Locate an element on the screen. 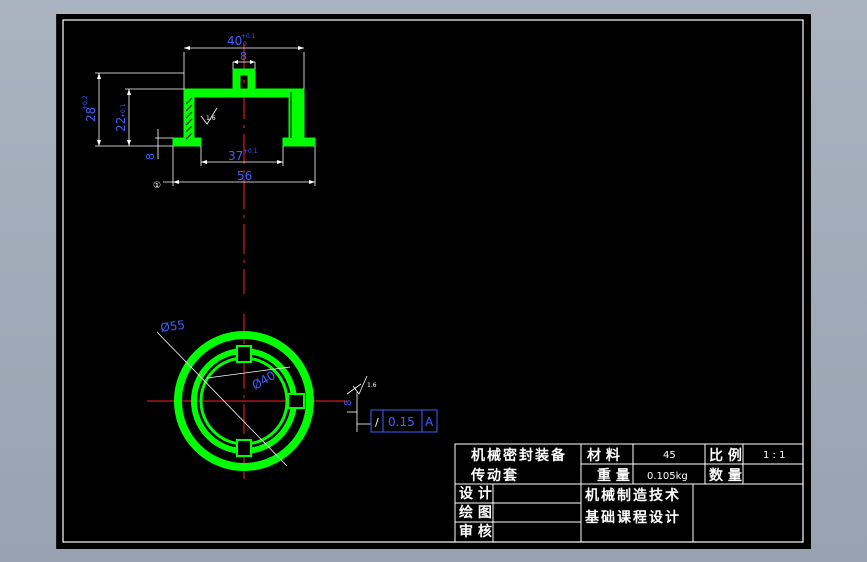 The width and height of the screenshot is (867, 562). tolerance-frame: / 0.15 A is located at coordinates (404, 421).